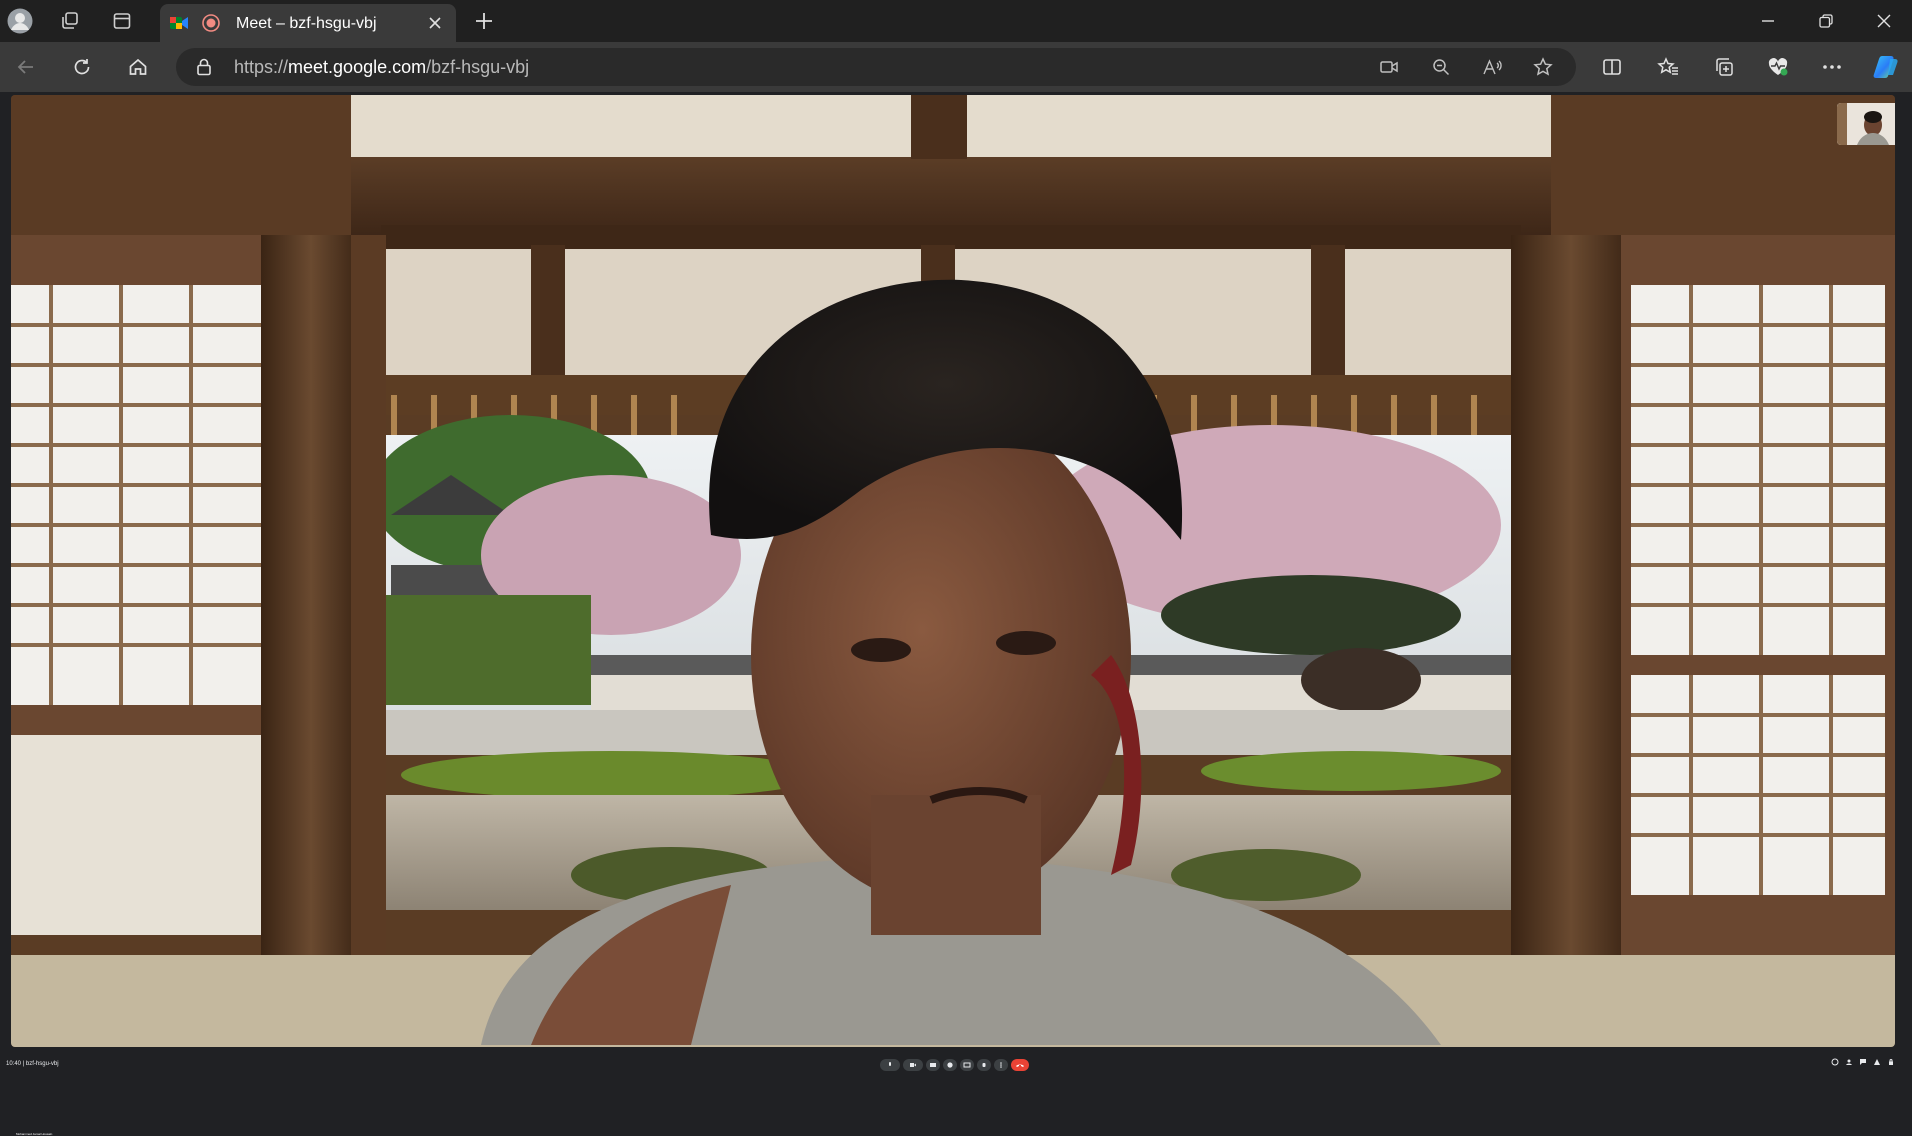  Describe the element at coordinates (211, 23) in the screenshot. I see `recording-indicator-icon` at that location.